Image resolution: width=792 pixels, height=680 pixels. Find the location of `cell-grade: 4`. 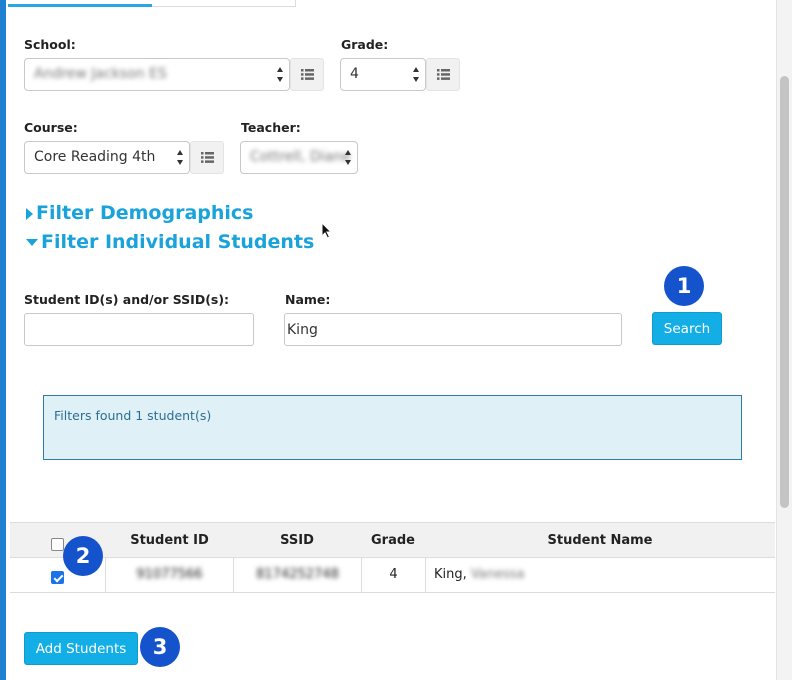

cell-grade: 4 is located at coordinates (393, 574).